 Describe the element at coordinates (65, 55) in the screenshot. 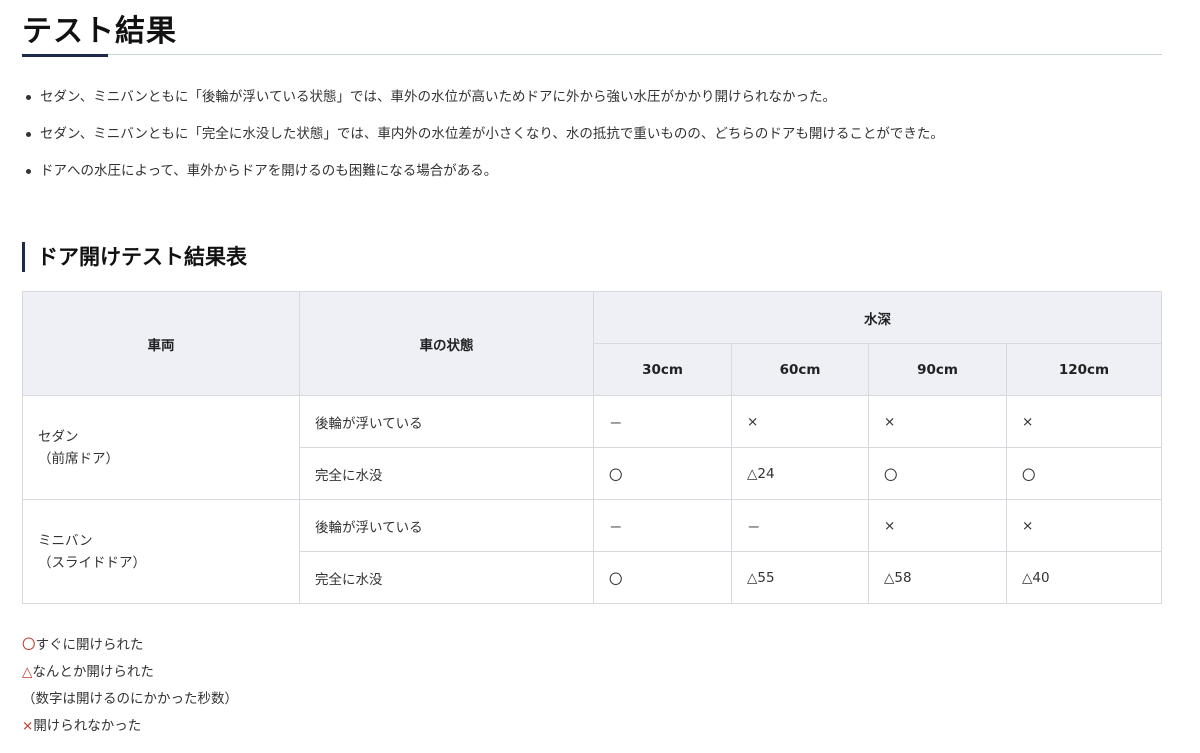

I see `title-accent-bar` at that location.